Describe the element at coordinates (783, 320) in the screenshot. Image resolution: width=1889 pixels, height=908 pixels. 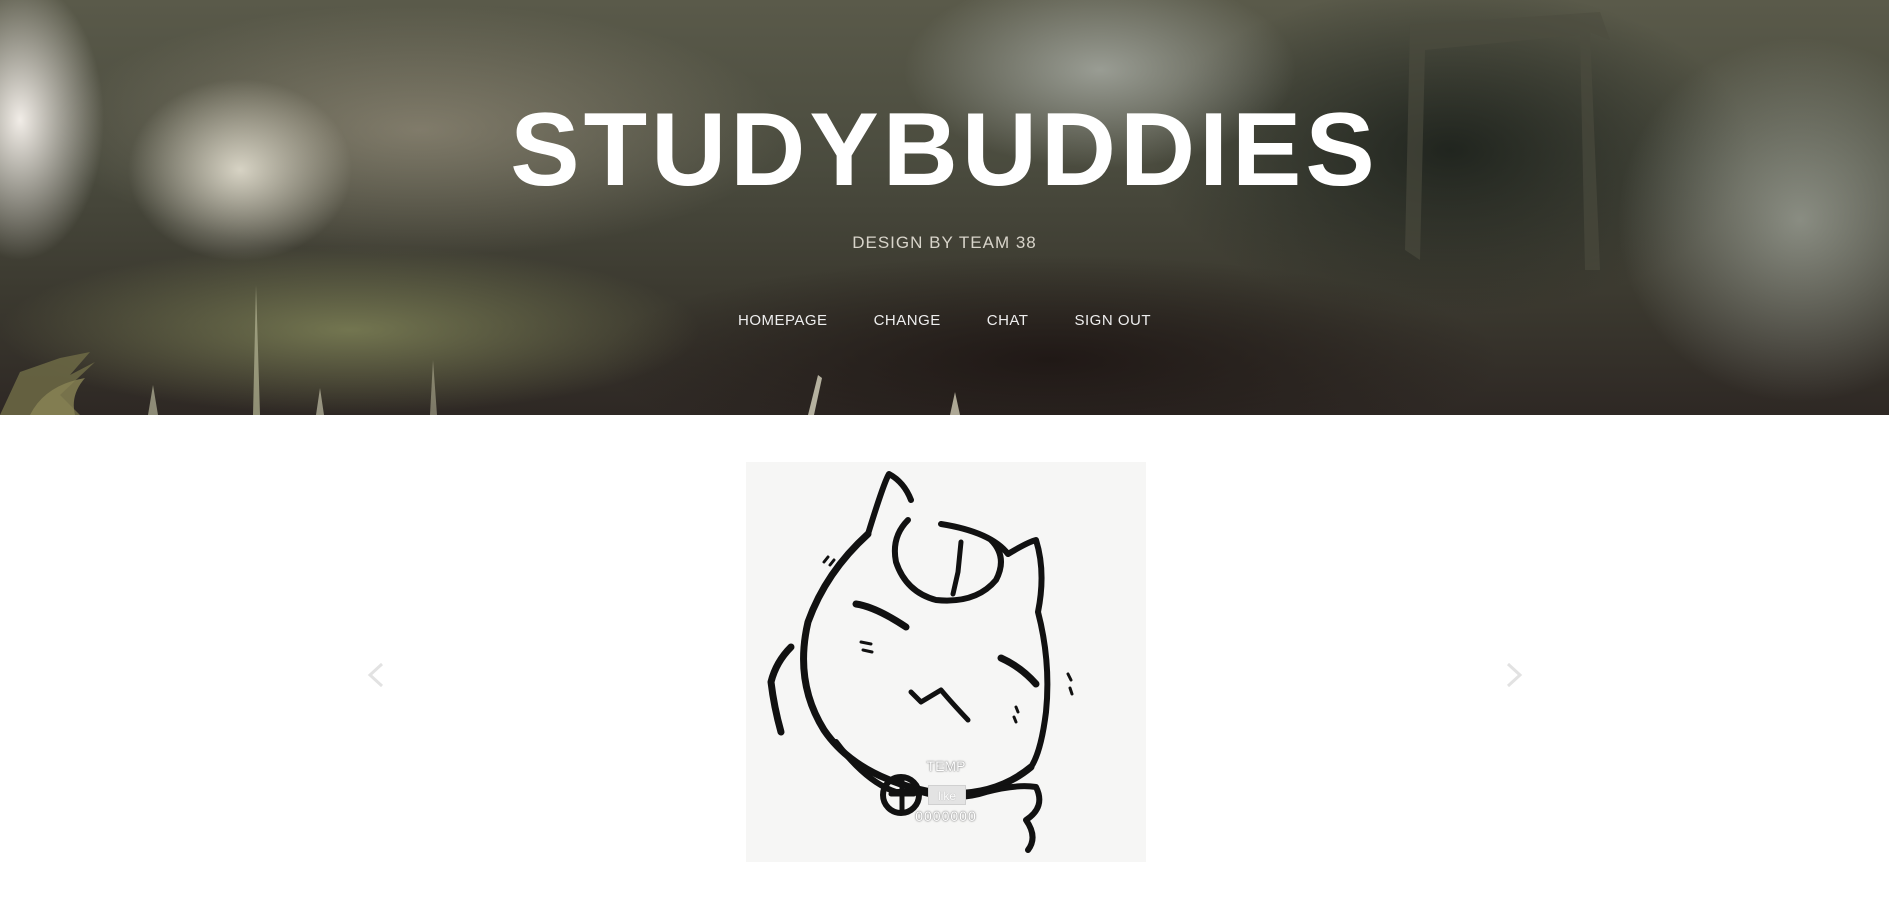
I see `nav-homepage-link: HOMEPAGE` at that location.